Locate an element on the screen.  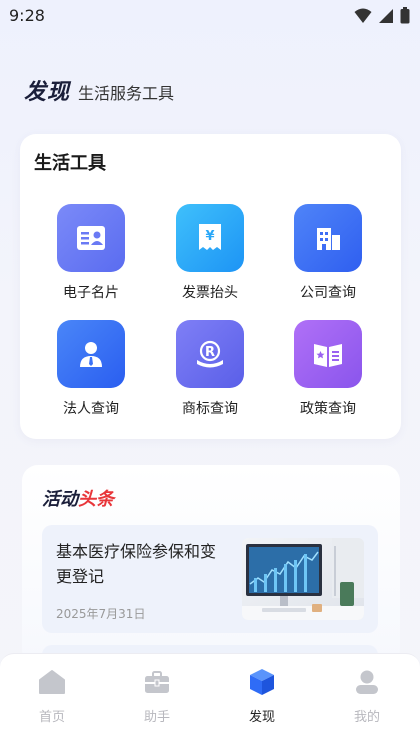
tab-label: 我的 is located at coordinates (366, 717).